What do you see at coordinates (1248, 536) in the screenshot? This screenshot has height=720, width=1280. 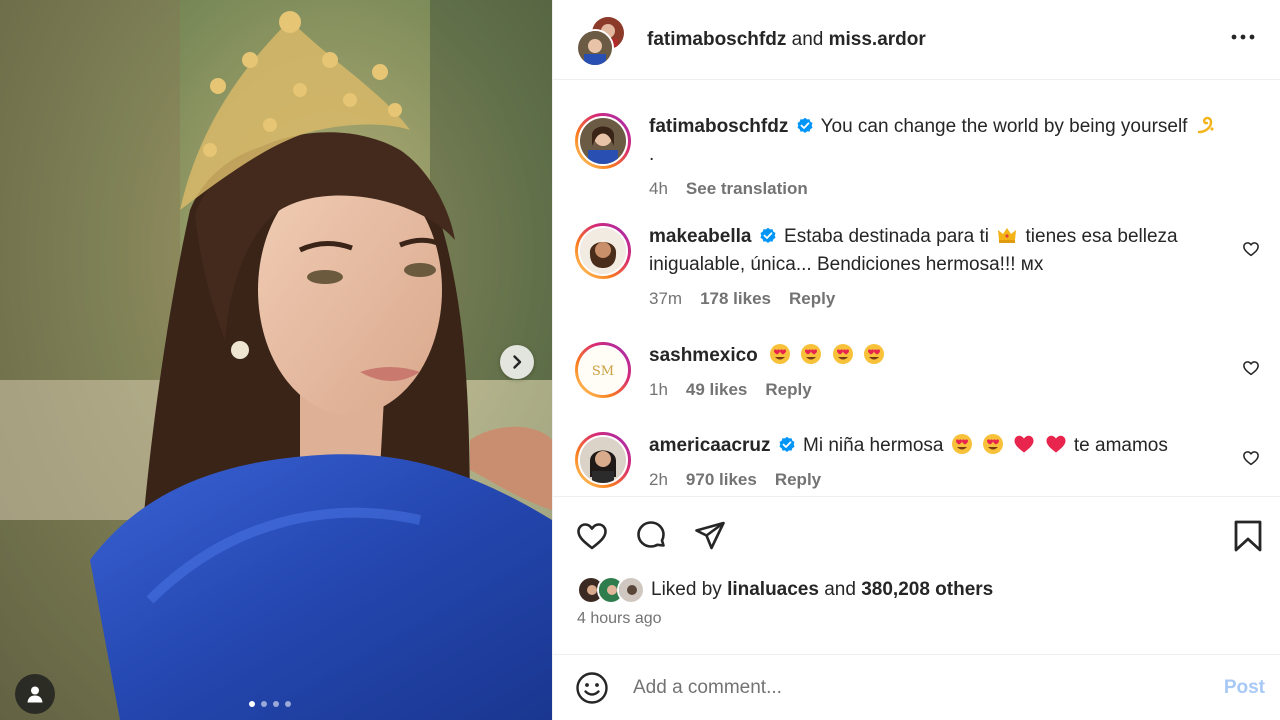 I see `save-bookmark-icon` at bounding box center [1248, 536].